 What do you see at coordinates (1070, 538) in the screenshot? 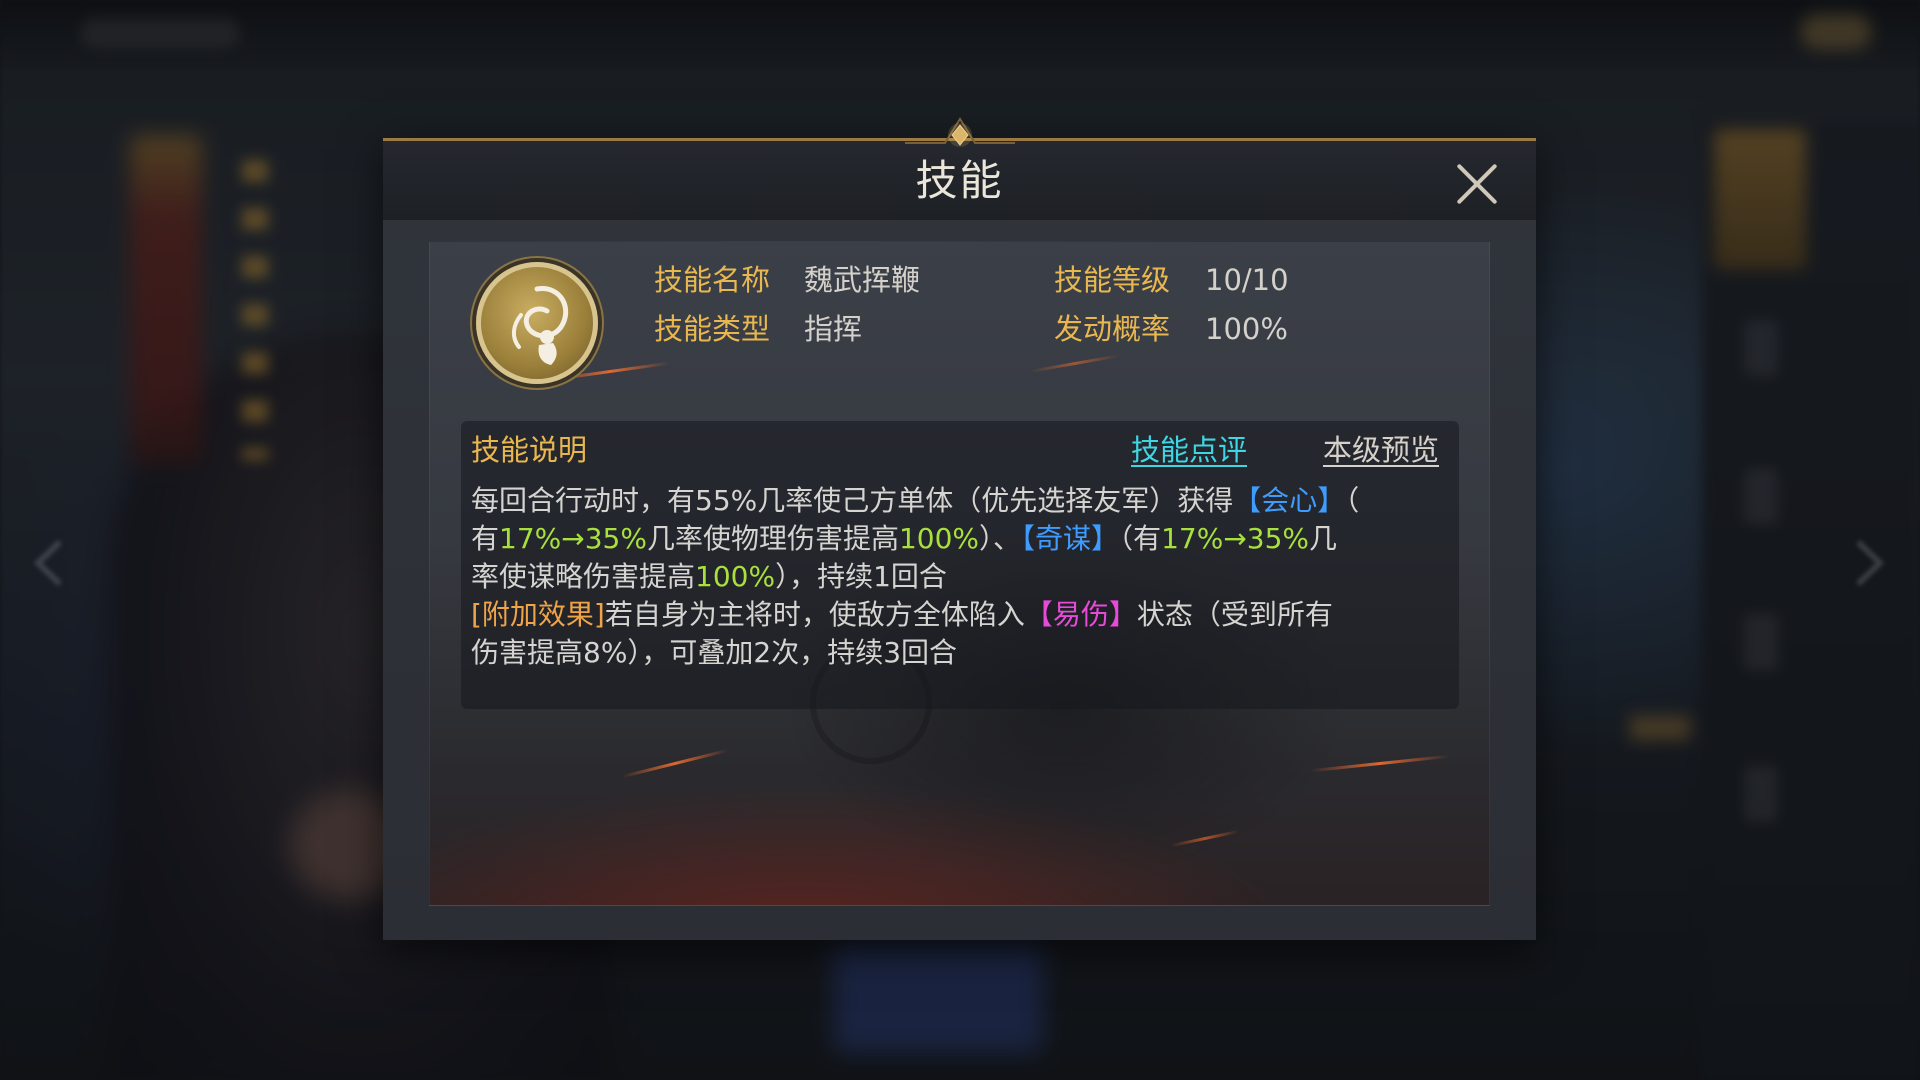
I see `keyword-stratagem: 【奇谋】` at bounding box center [1070, 538].